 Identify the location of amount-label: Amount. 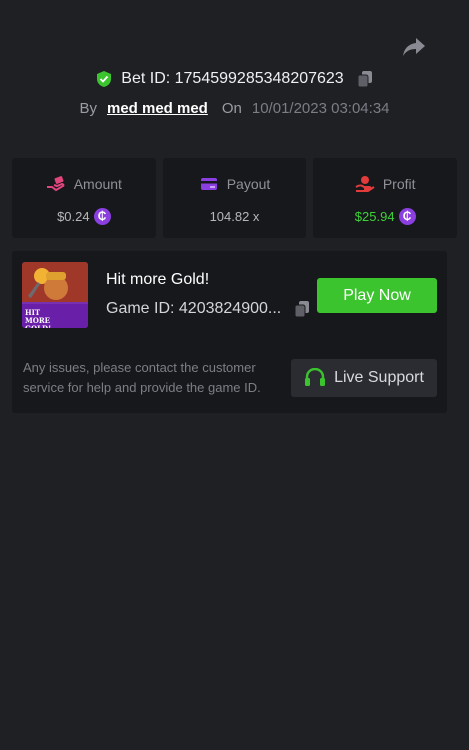
(97, 184).